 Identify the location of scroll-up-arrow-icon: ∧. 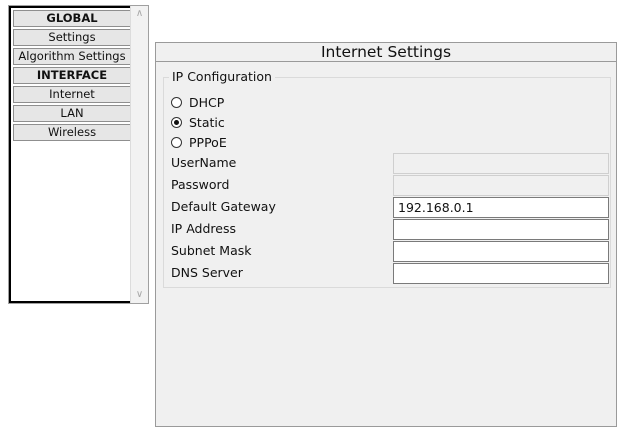
(139, 14).